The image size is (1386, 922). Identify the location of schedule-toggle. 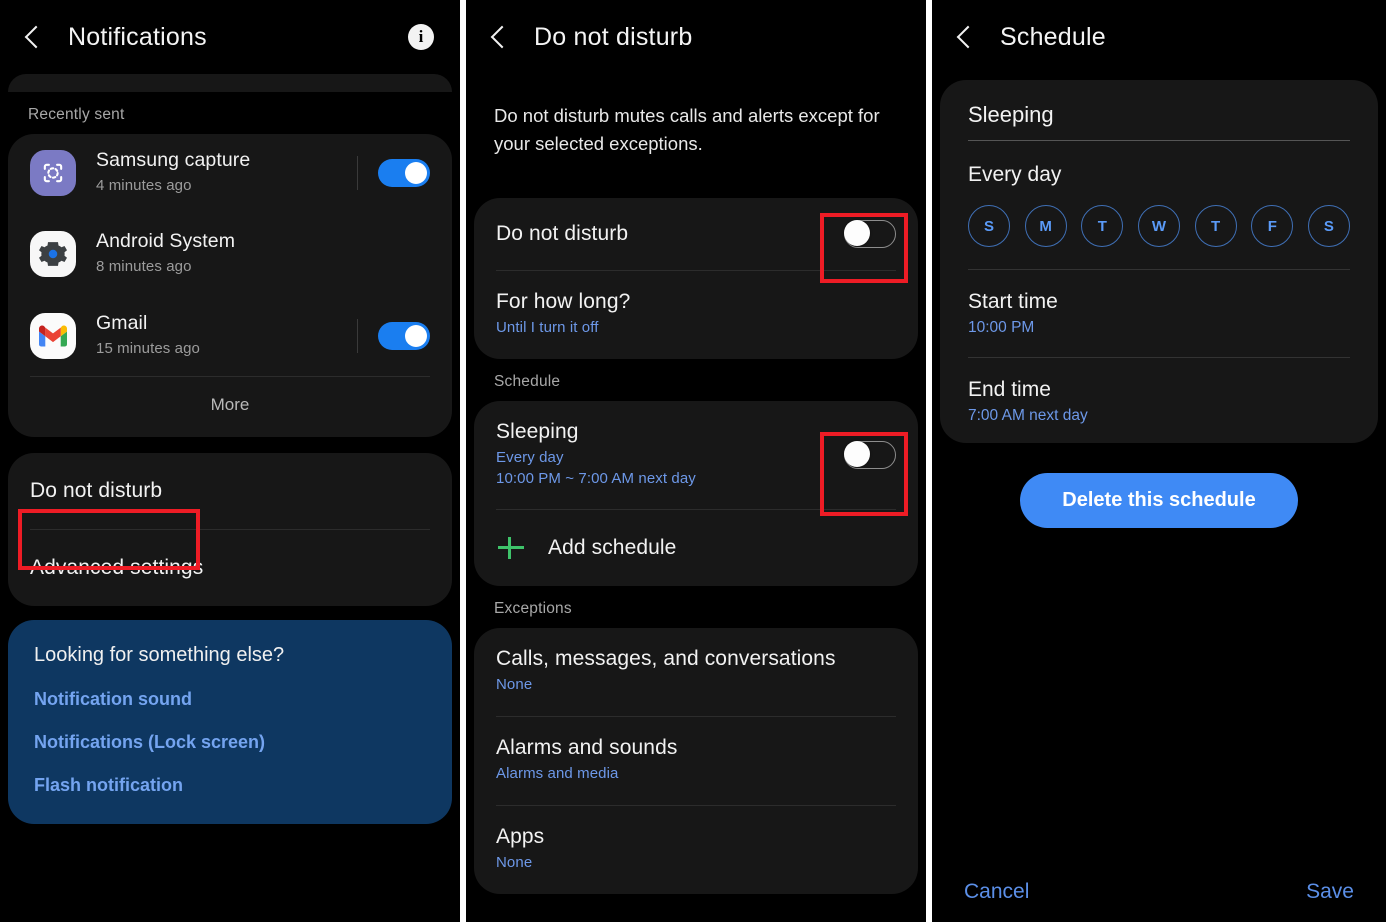
(870, 454).